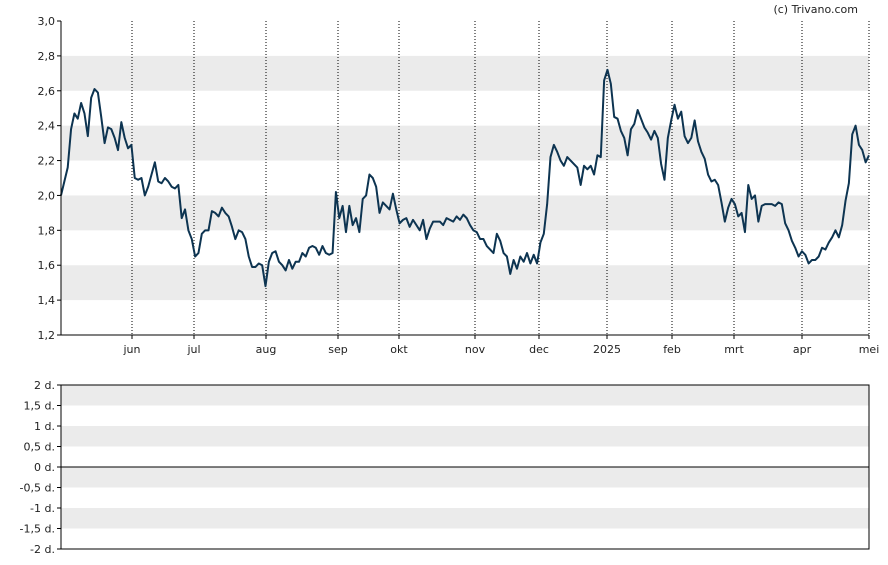  I want to click on y-tick-label: 2,2, so click(47, 161).